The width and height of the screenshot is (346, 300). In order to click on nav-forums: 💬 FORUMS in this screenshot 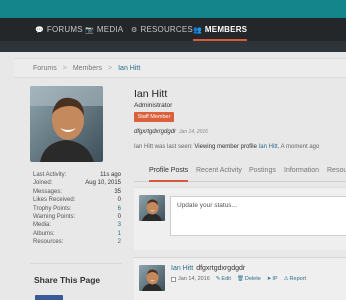, I will do `click(59, 29)`.